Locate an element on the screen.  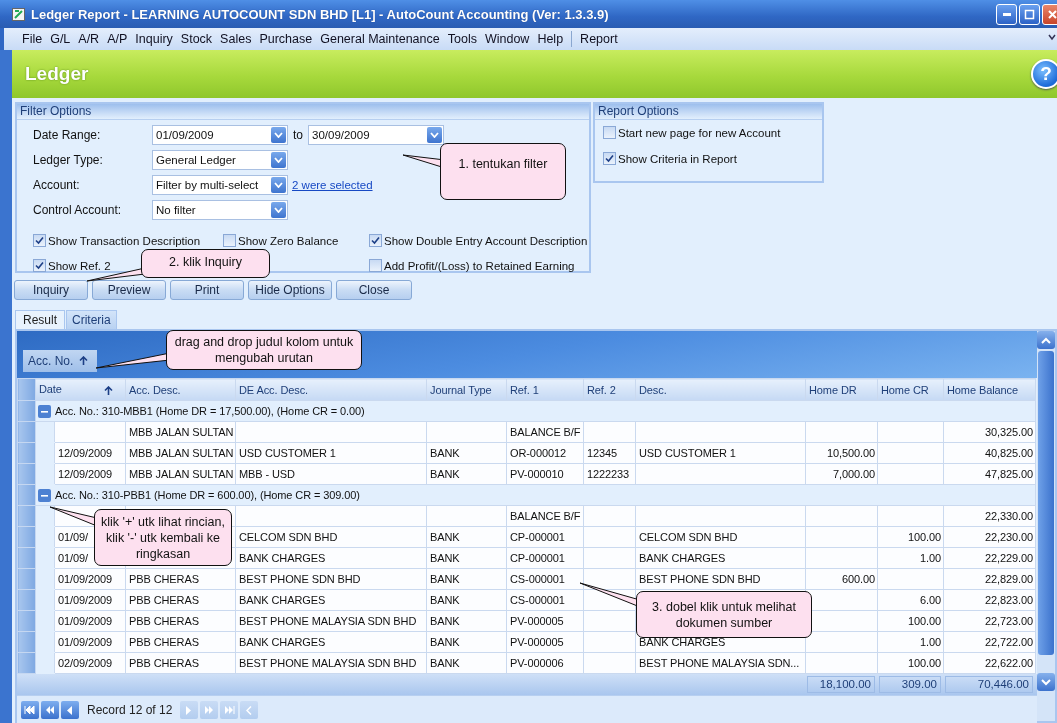
column-header: Journal Type is located at coordinates (466, 389).